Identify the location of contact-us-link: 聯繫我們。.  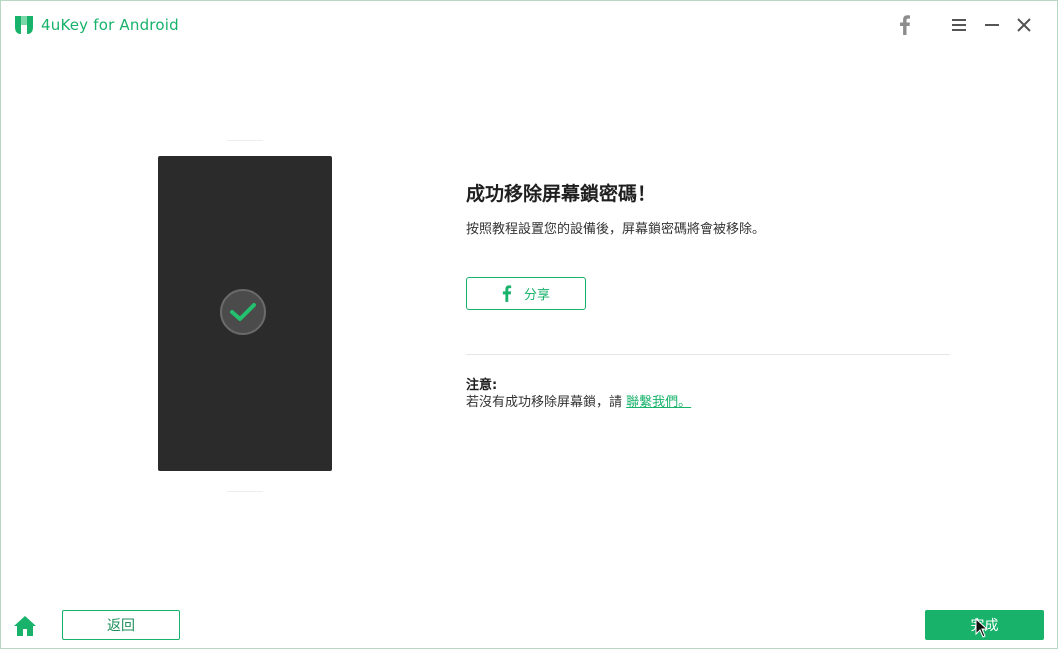
(658, 402).